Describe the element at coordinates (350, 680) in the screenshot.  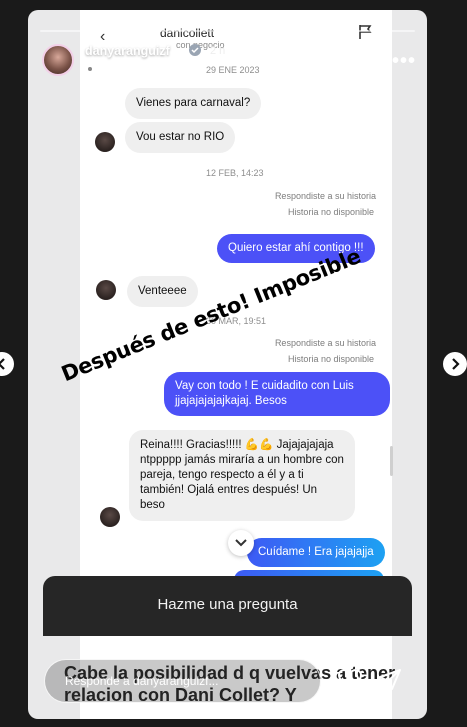
I see `heart-icon` at that location.